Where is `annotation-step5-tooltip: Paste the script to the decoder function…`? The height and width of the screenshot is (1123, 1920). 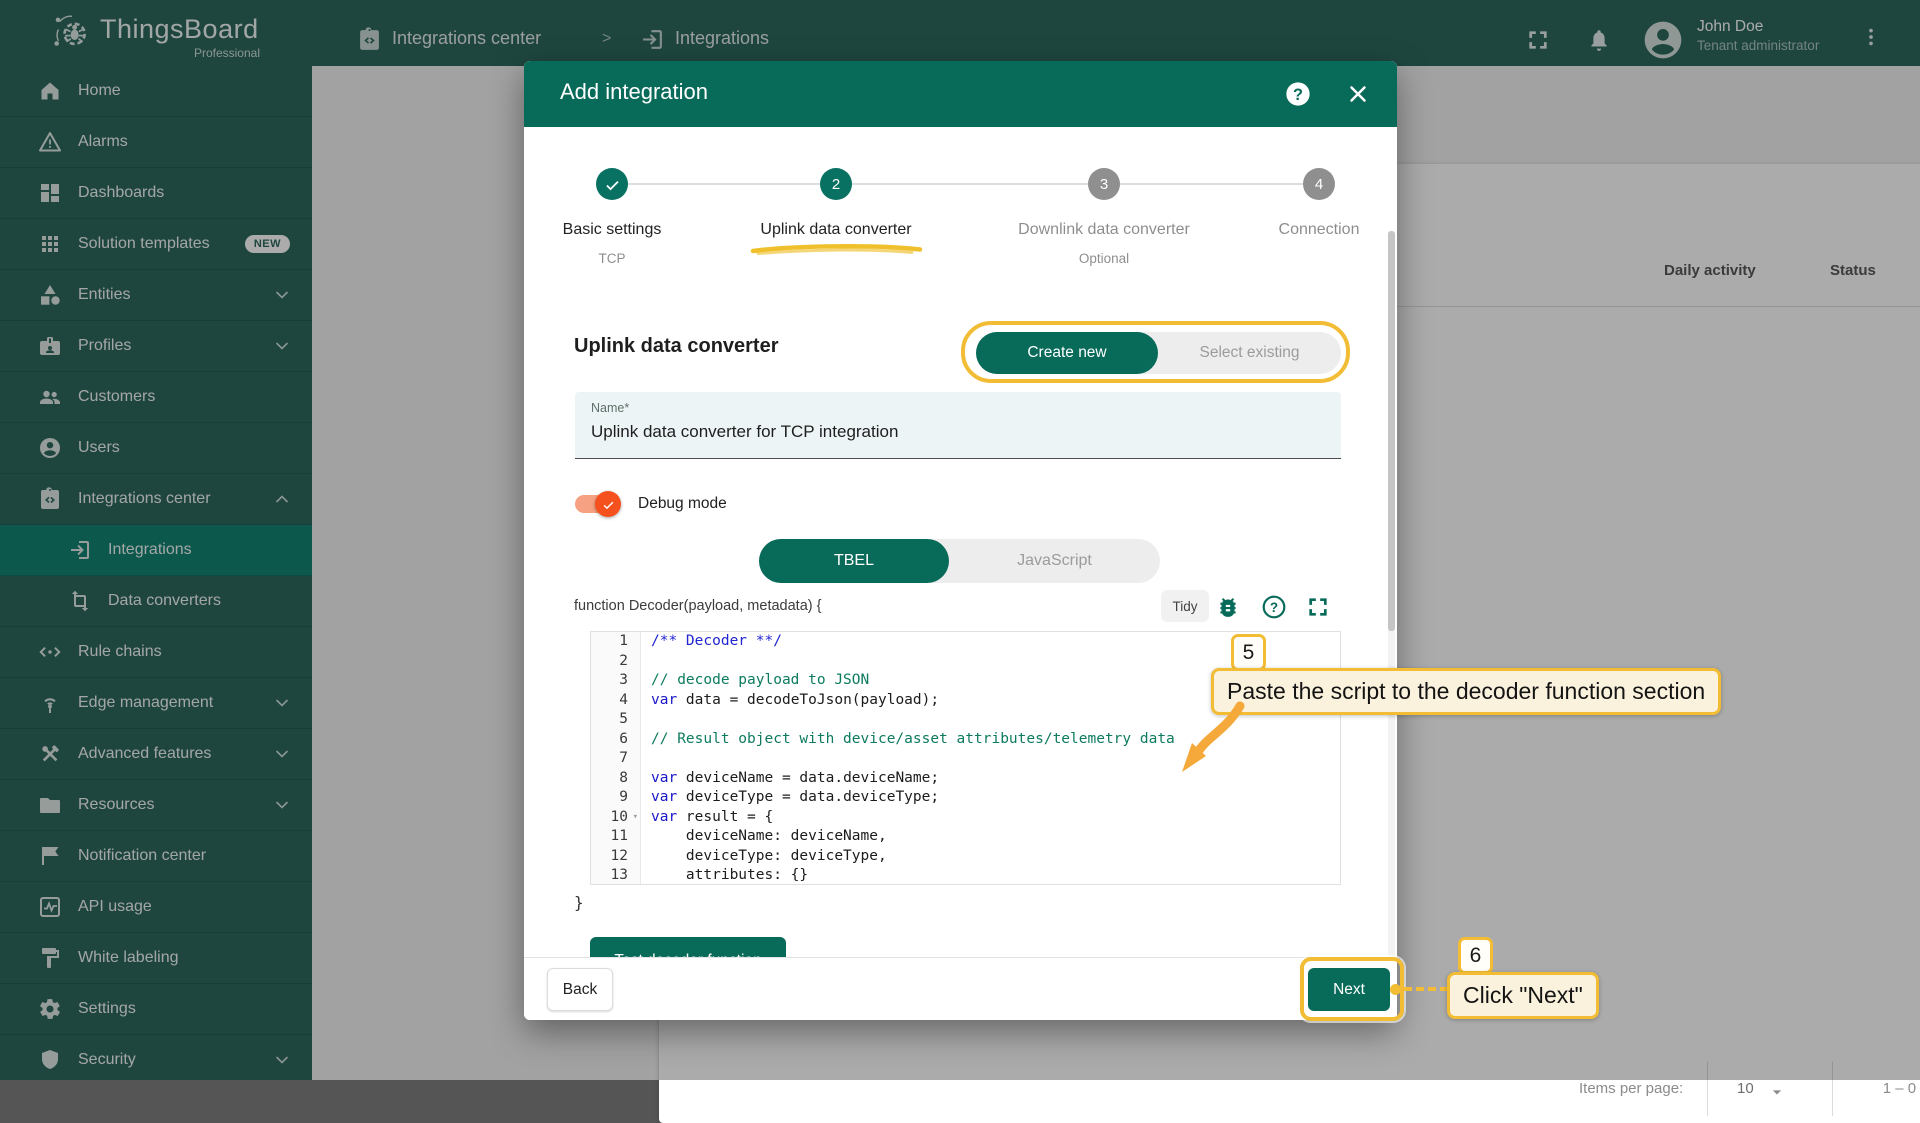
annotation-step5-tooltip: Paste the script to the decoder function… is located at coordinates (1466, 691).